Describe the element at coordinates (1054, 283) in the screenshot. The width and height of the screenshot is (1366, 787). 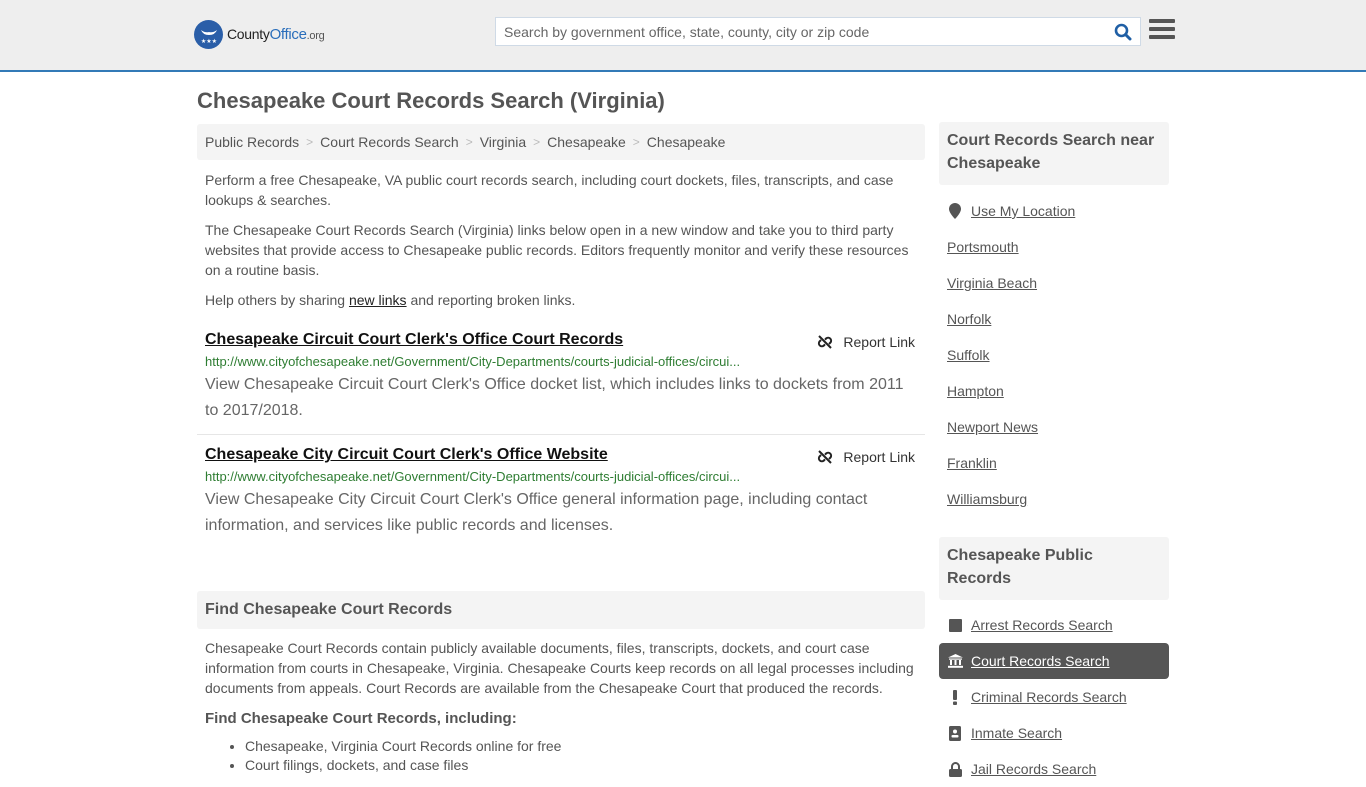
I see `sidebar-item-virginia-beach: Virginia Beach` at that location.